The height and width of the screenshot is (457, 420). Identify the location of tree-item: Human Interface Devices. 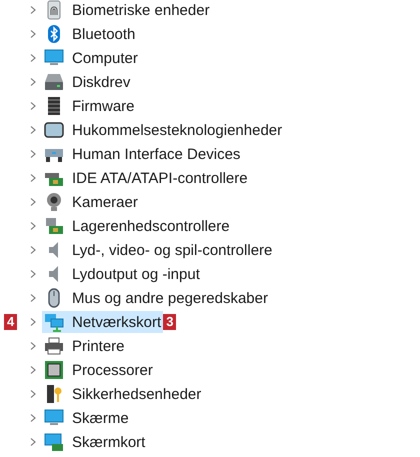
(142, 154).